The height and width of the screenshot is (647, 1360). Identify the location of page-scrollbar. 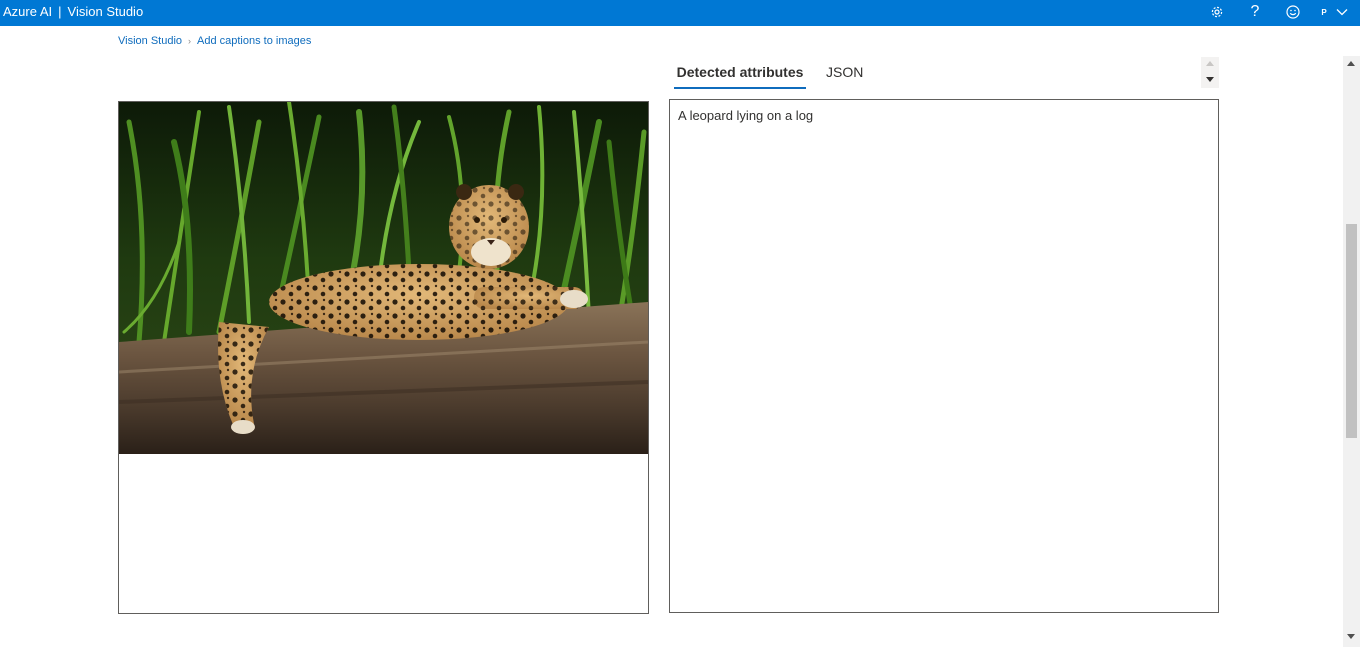
(1351, 351).